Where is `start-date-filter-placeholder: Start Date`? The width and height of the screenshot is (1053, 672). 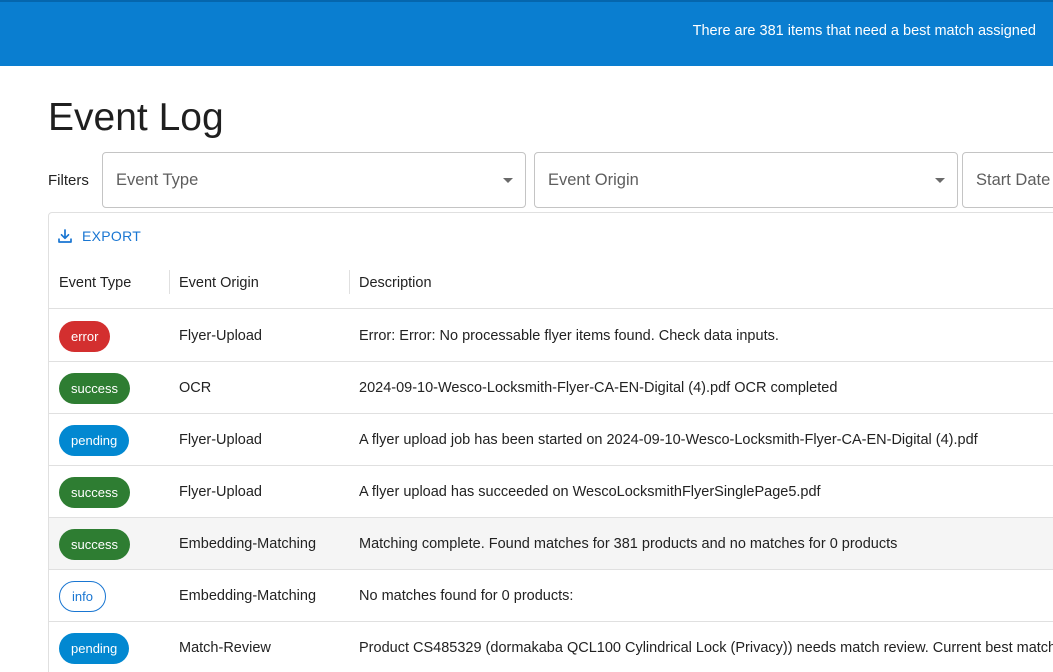 start-date-filter-placeholder: Start Date is located at coordinates (1013, 180).